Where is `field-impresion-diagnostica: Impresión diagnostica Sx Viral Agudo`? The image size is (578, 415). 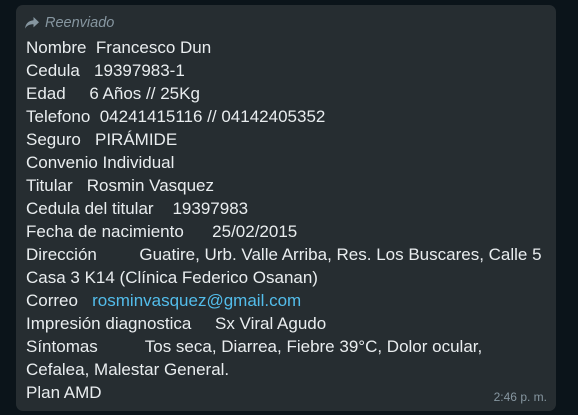 field-impresion-diagnostica: Impresión diagnostica Sx Viral Agudo is located at coordinates (176, 323).